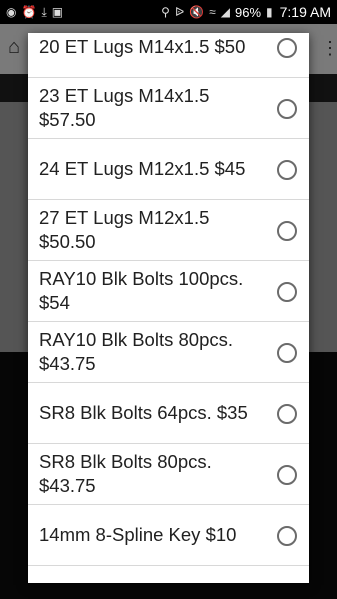 Image resolution: width=337 pixels, height=599 pixels. Describe the element at coordinates (305, 12) in the screenshot. I see `clock: 7:19 AM` at that location.